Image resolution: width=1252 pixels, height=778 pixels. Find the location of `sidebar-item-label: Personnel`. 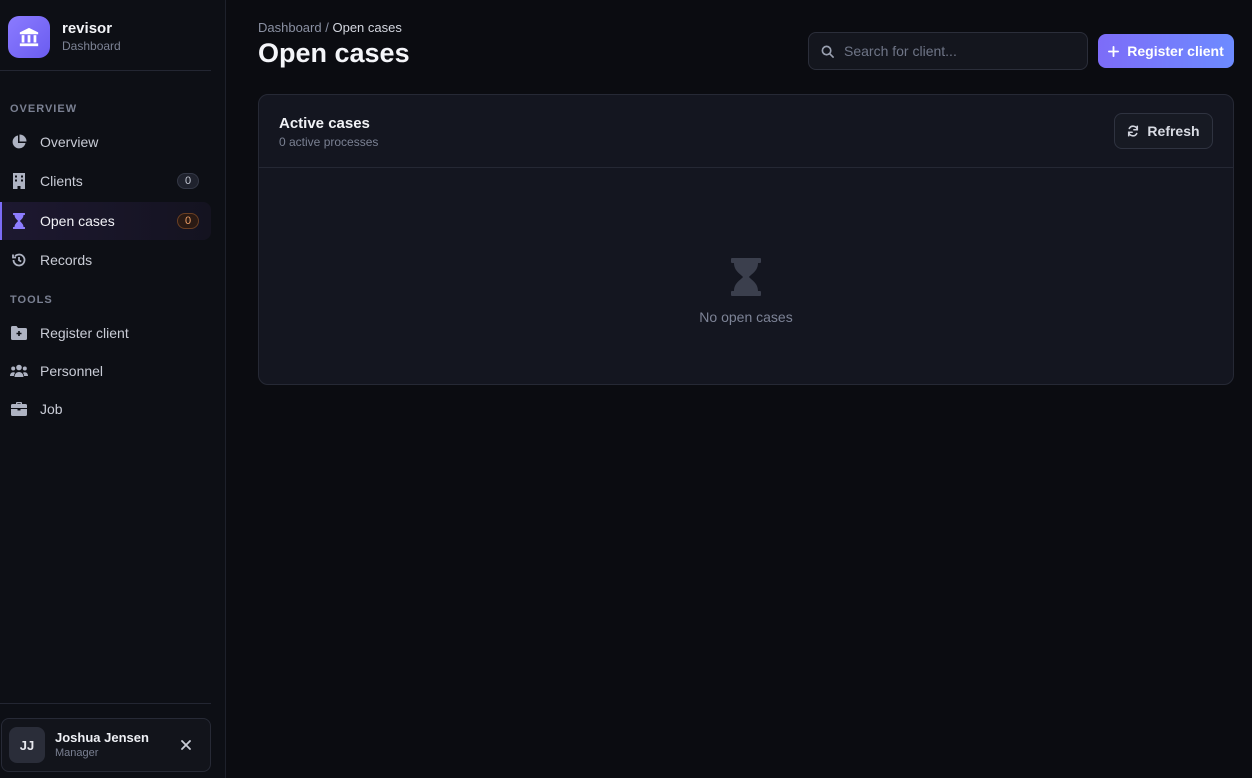

sidebar-item-label: Personnel is located at coordinates (72, 371).